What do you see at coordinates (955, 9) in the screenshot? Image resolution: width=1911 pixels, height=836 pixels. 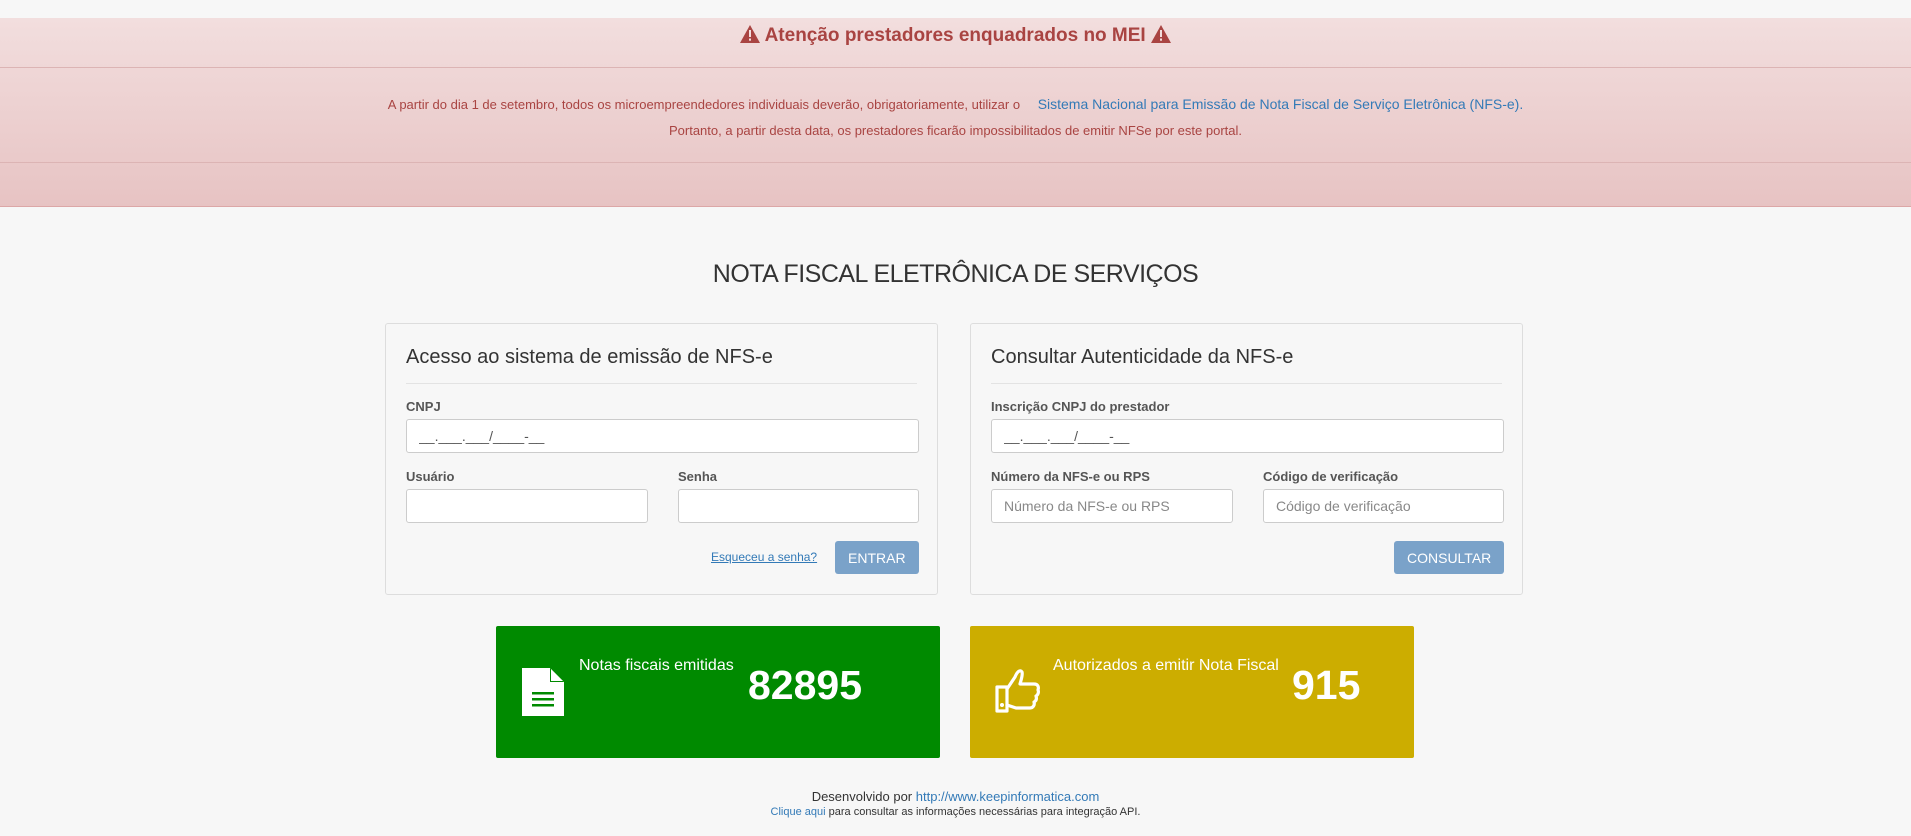 I see `top-bar` at bounding box center [955, 9].